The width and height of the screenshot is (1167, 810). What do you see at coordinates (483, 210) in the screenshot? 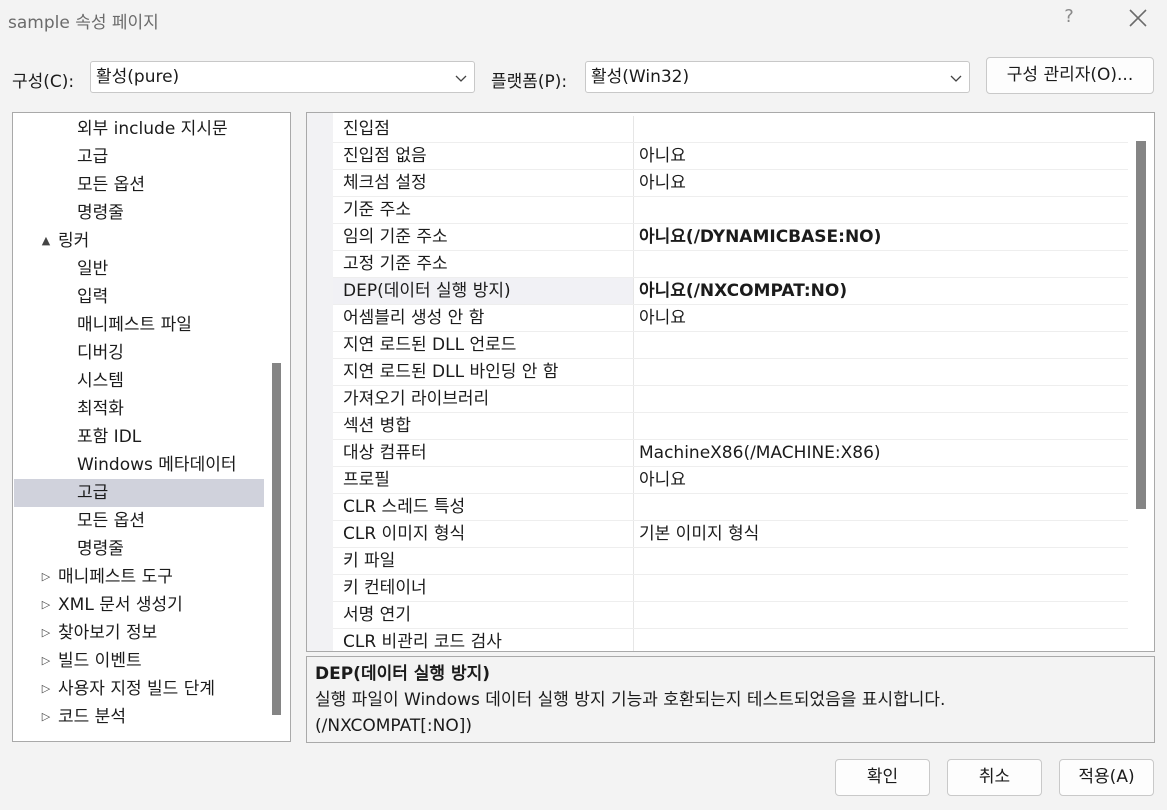
I see `property-name: 기준 주소` at bounding box center [483, 210].